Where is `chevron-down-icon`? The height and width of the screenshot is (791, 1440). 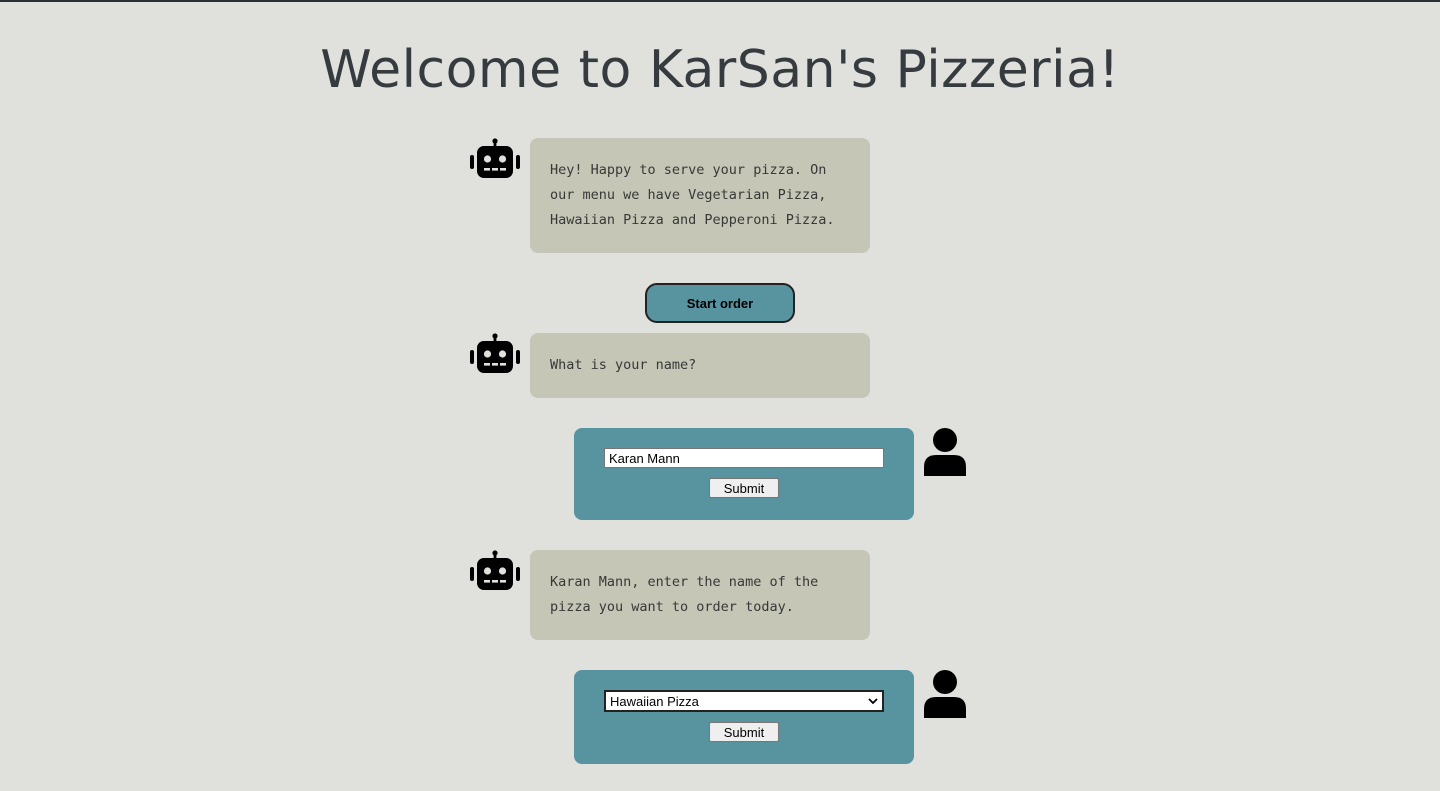 chevron-down-icon is located at coordinates (873, 700).